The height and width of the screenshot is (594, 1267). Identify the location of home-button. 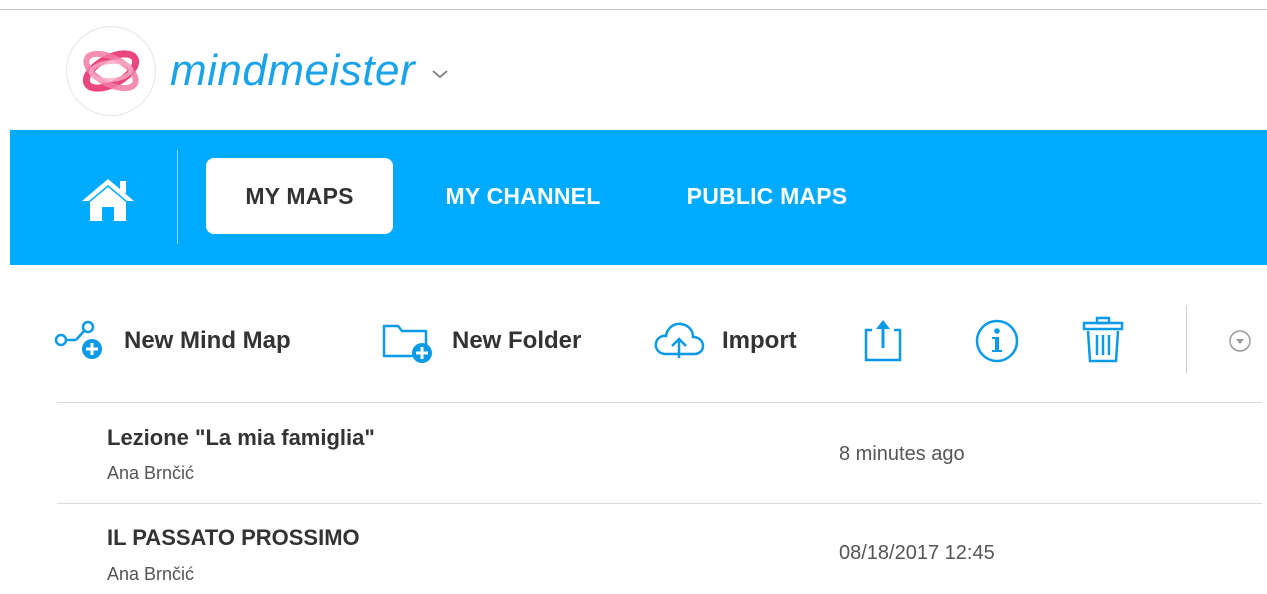
(108, 200).